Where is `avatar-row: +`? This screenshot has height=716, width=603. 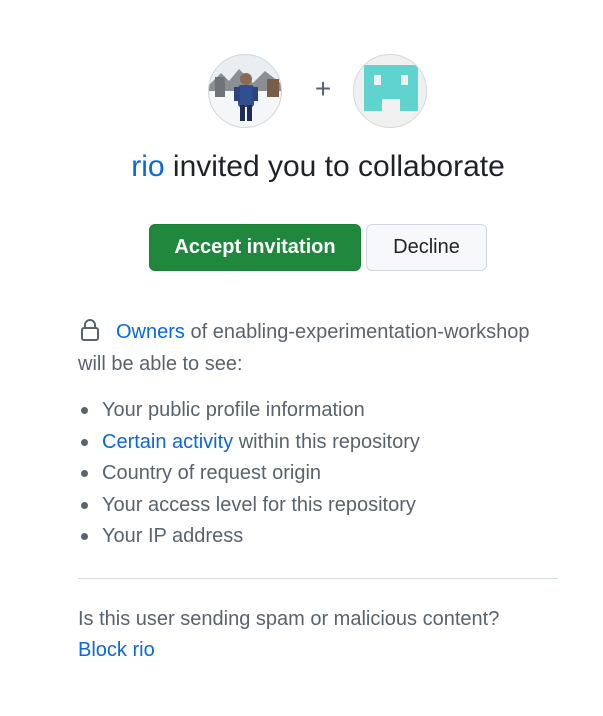
avatar-row: + is located at coordinates (301, 92).